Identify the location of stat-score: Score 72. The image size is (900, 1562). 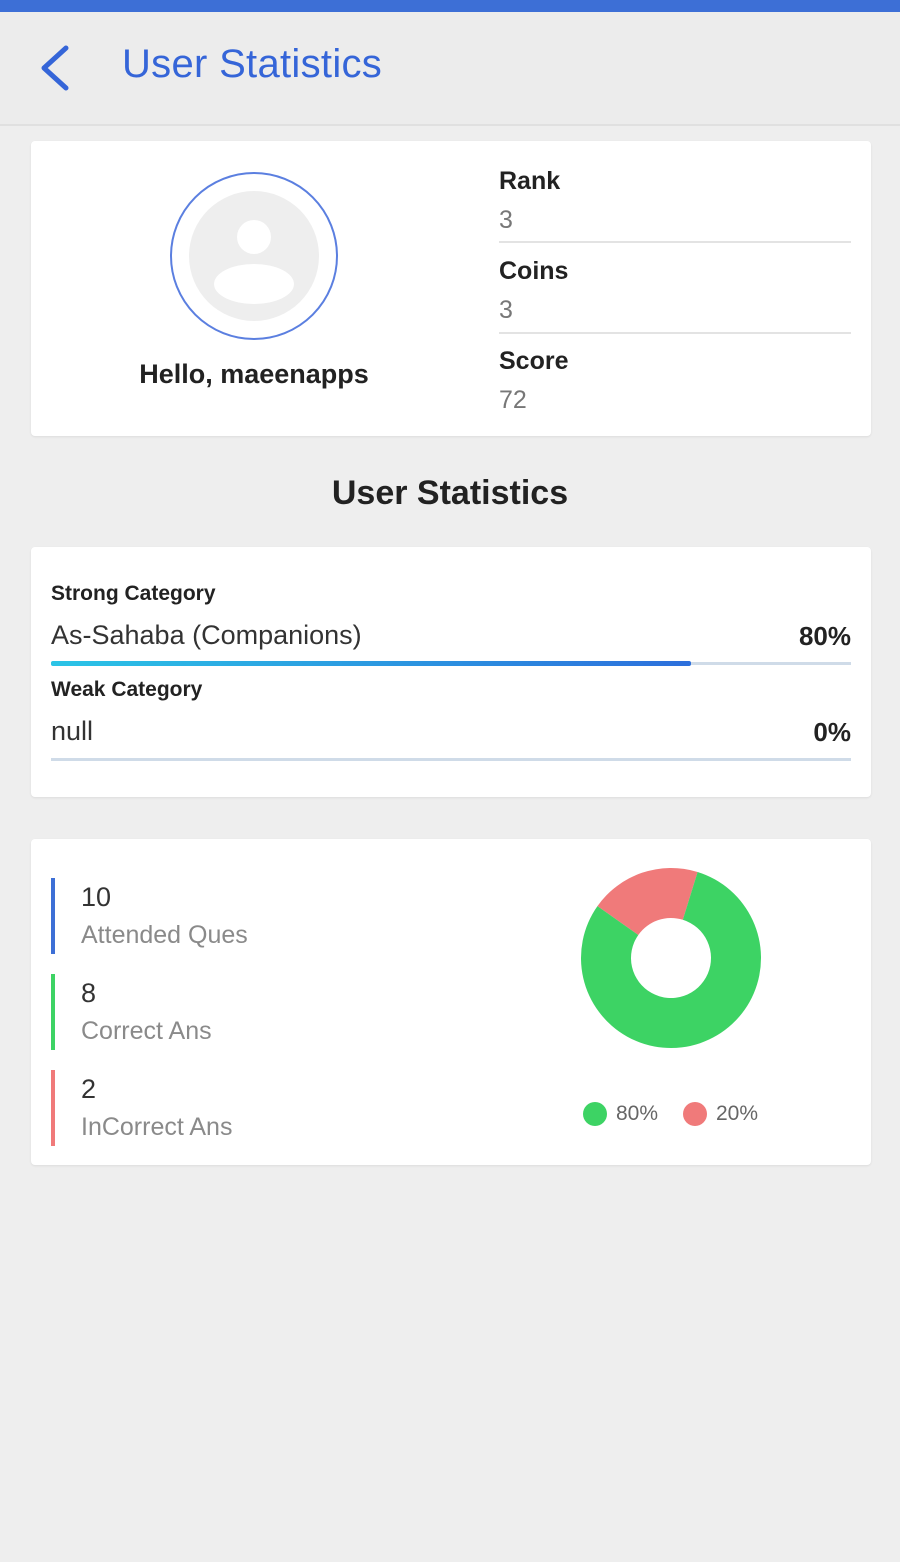
(675, 381).